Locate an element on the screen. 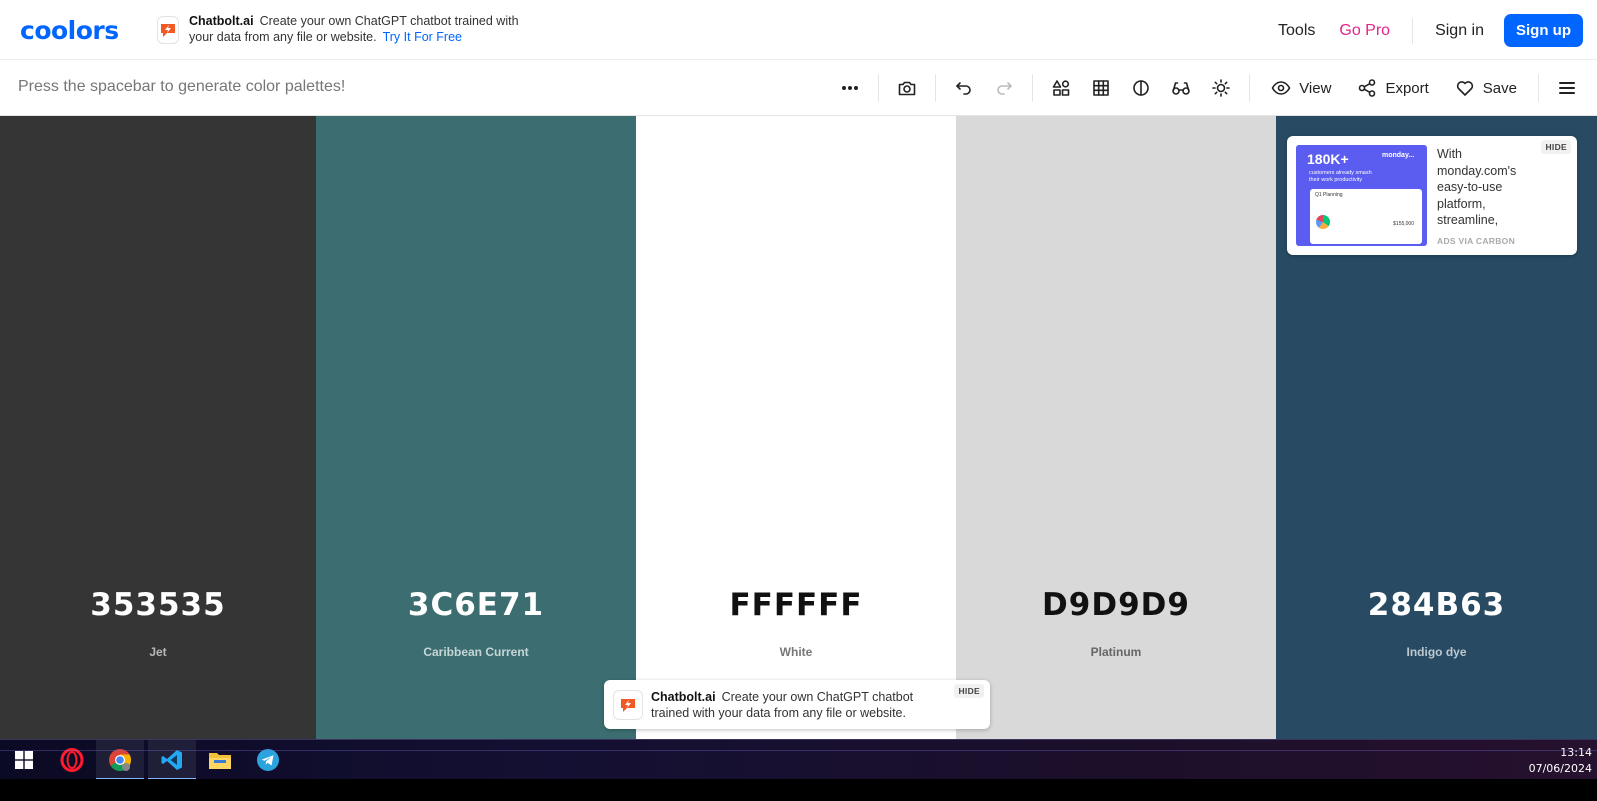  windows-taskbar: 13:14 07/06/2024 is located at coordinates (798, 759).